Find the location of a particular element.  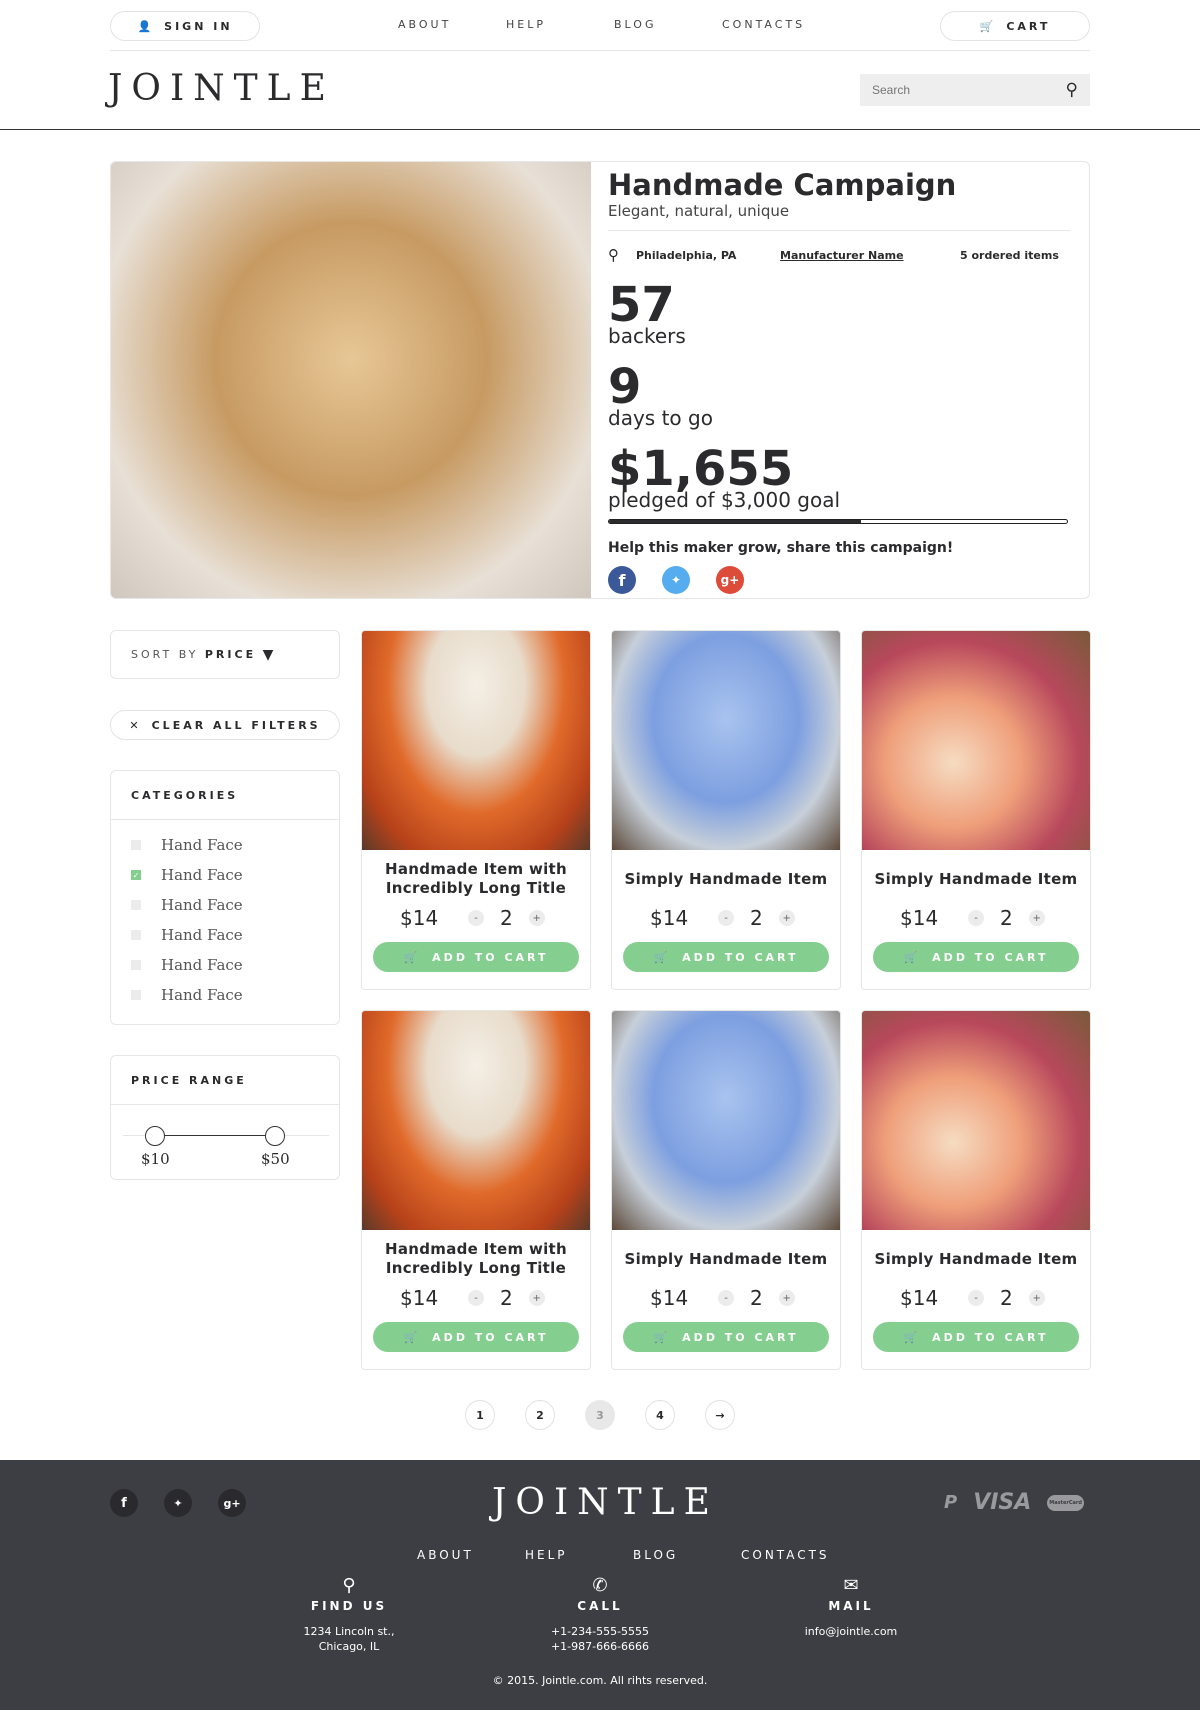

backers-count: 57 is located at coordinates (641, 305).